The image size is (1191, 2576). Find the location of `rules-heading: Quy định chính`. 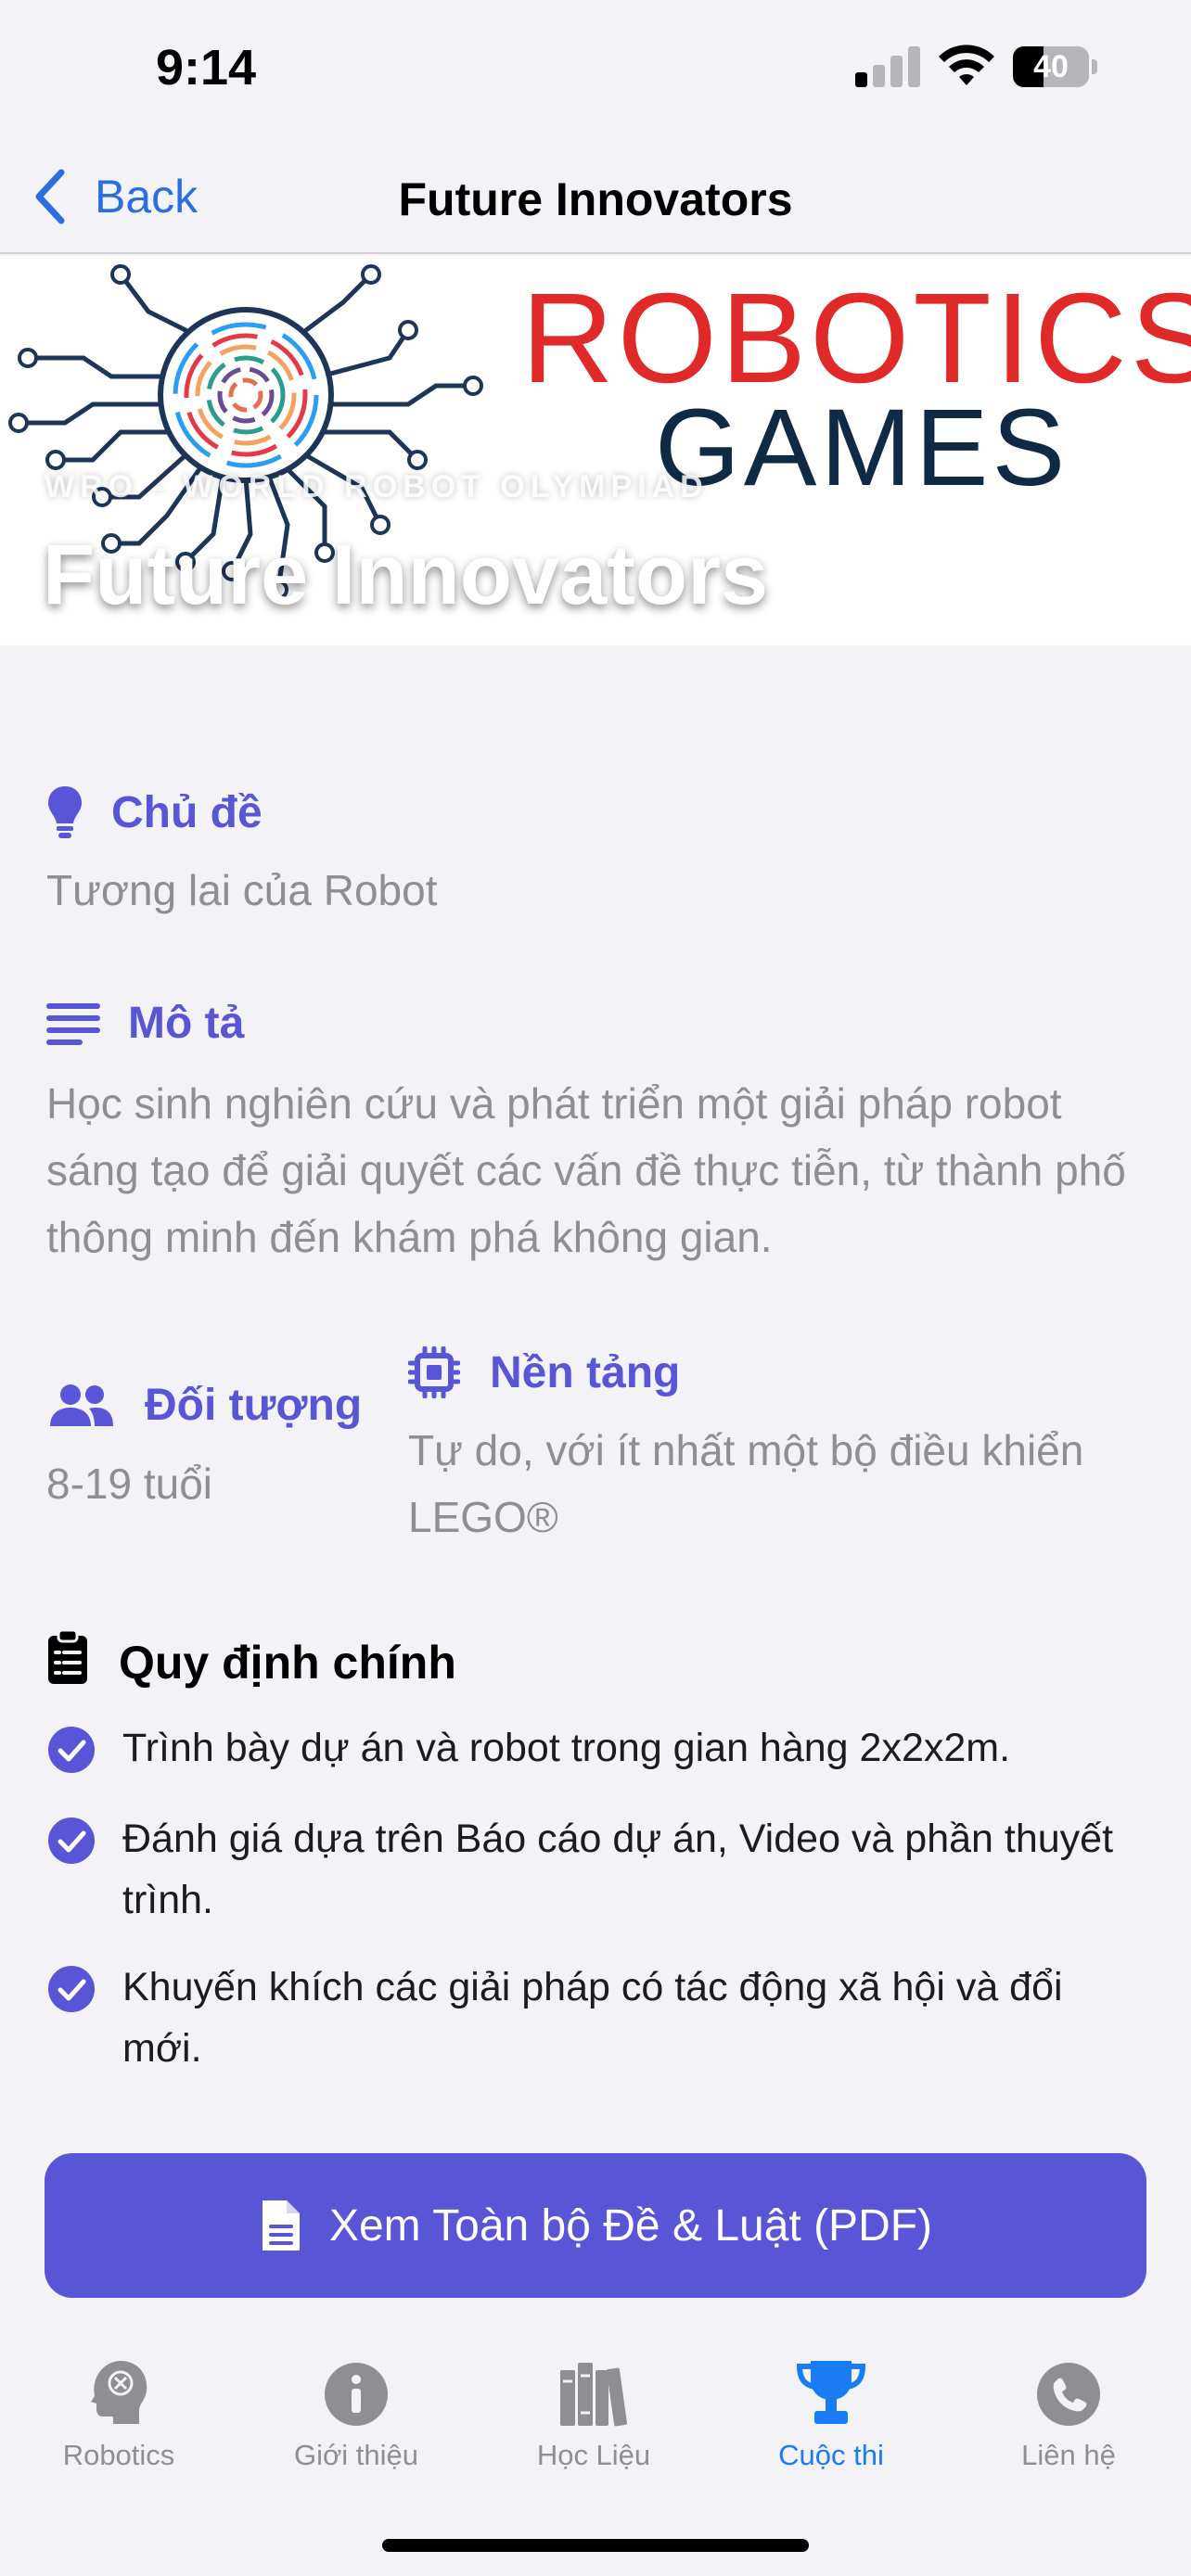

rules-heading: Quy định chính is located at coordinates (251, 1662).